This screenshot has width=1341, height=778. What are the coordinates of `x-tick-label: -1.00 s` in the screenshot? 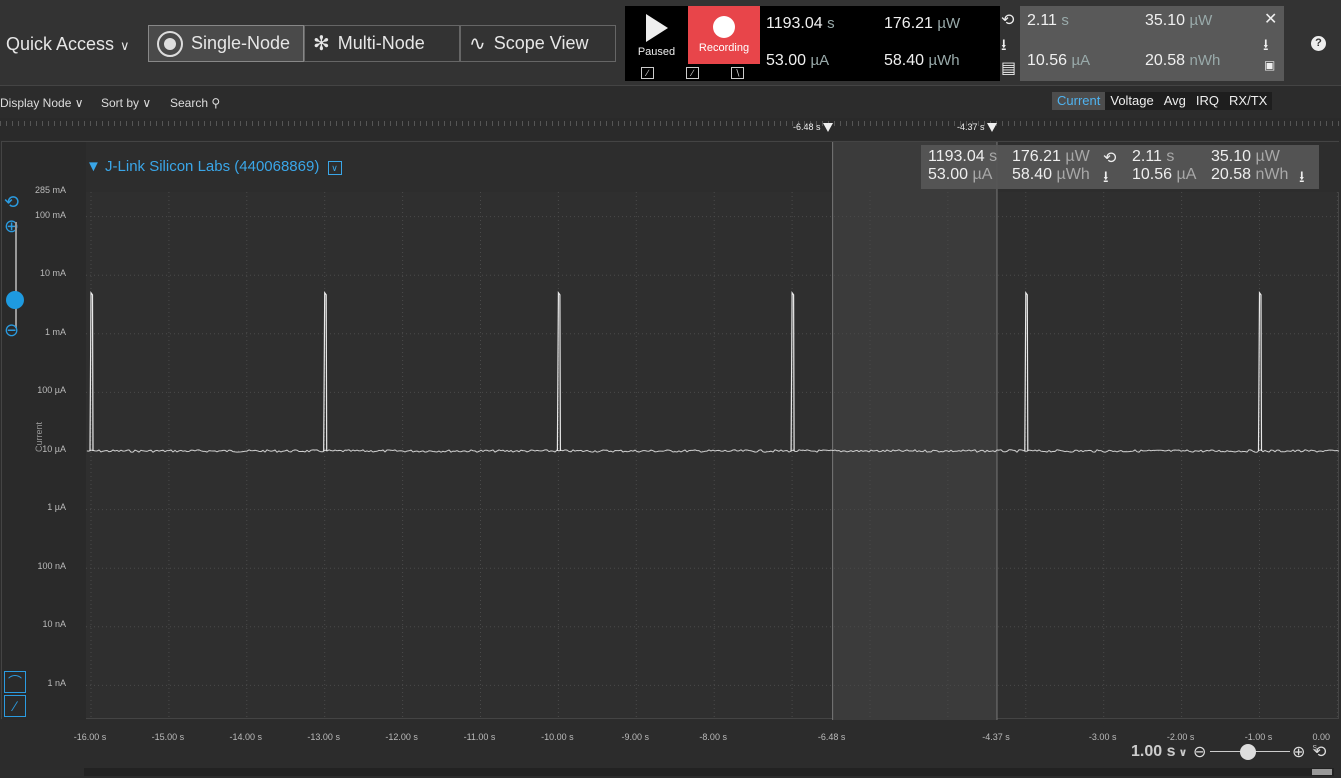 It's located at (1258, 737).